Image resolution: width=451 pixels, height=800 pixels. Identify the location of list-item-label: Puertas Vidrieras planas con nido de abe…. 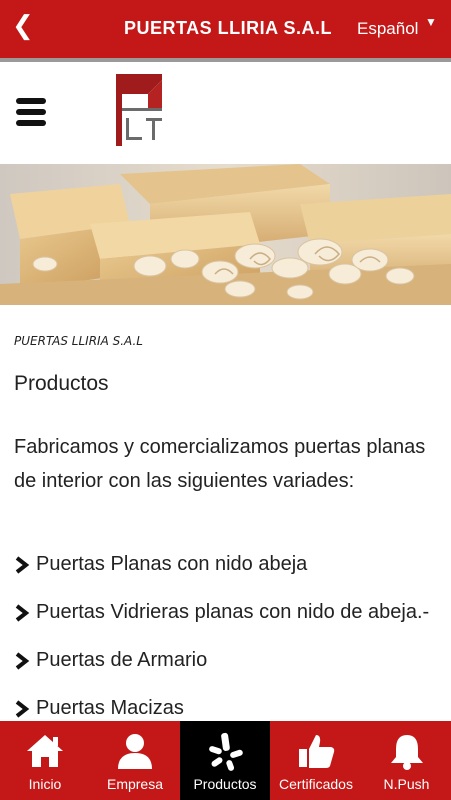
(233, 612).